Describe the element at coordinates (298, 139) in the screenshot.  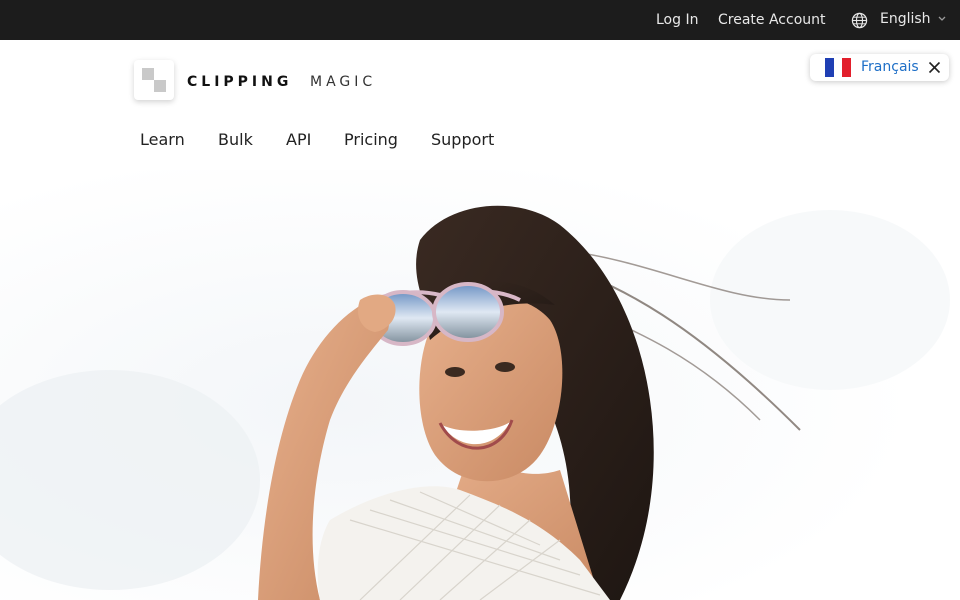
I see `nav-item-api: API` at that location.